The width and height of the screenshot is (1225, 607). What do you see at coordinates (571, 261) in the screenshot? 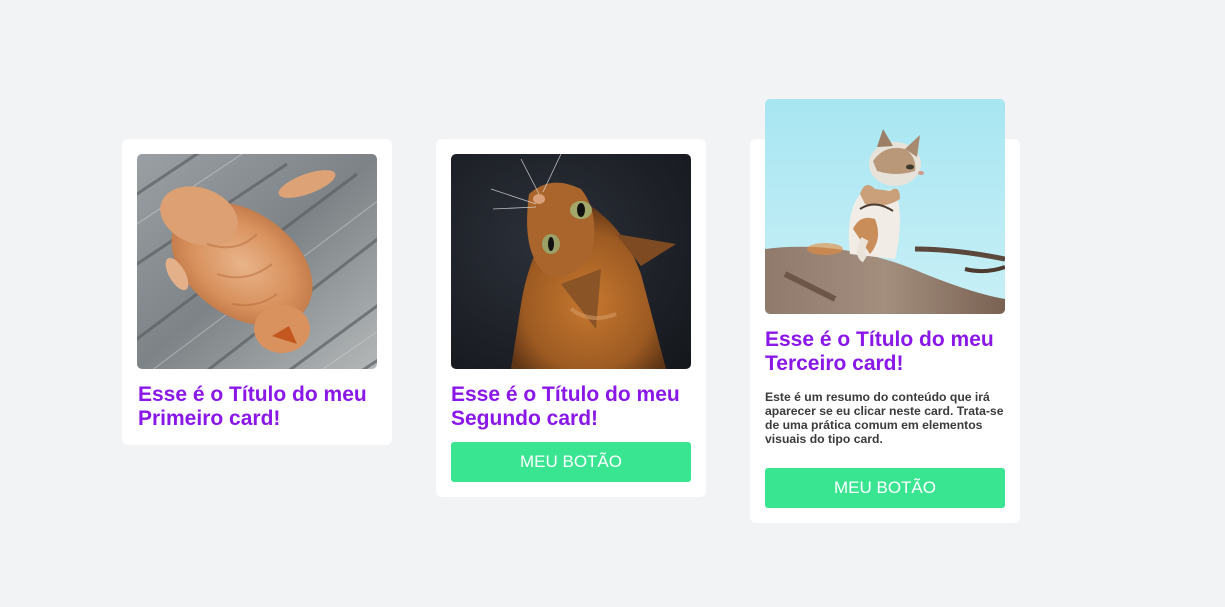
I see `card-2-image` at bounding box center [571, 261].